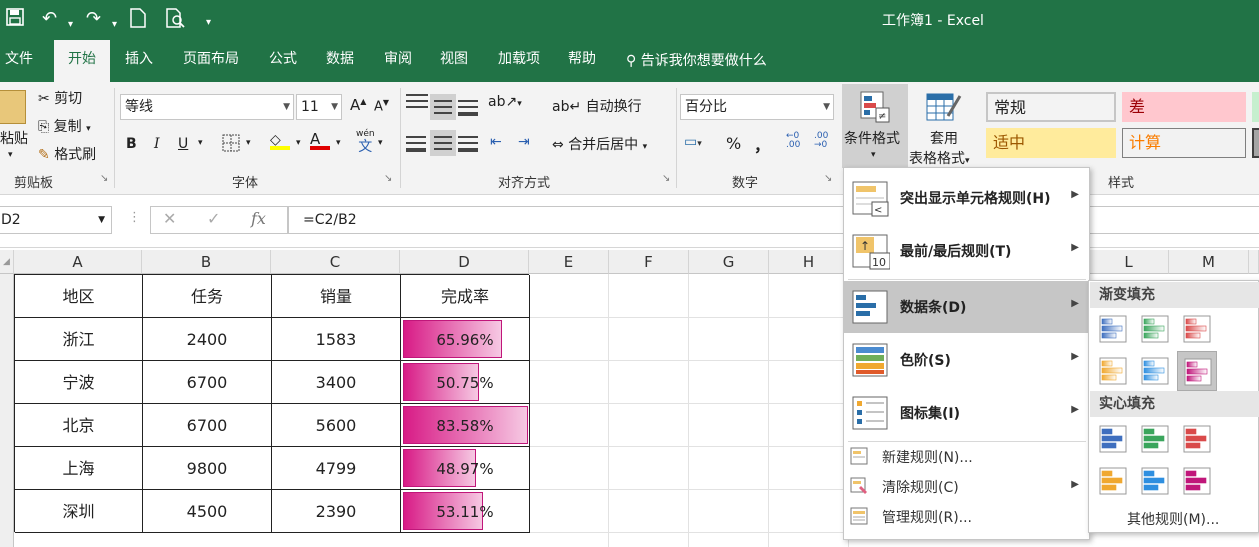 Image resolution: width=1259 pixels, height=547 pixels. Describe the element at coordinates (465, 296) in the screenshot. I see `table-header-cell: 完成率` at that location.